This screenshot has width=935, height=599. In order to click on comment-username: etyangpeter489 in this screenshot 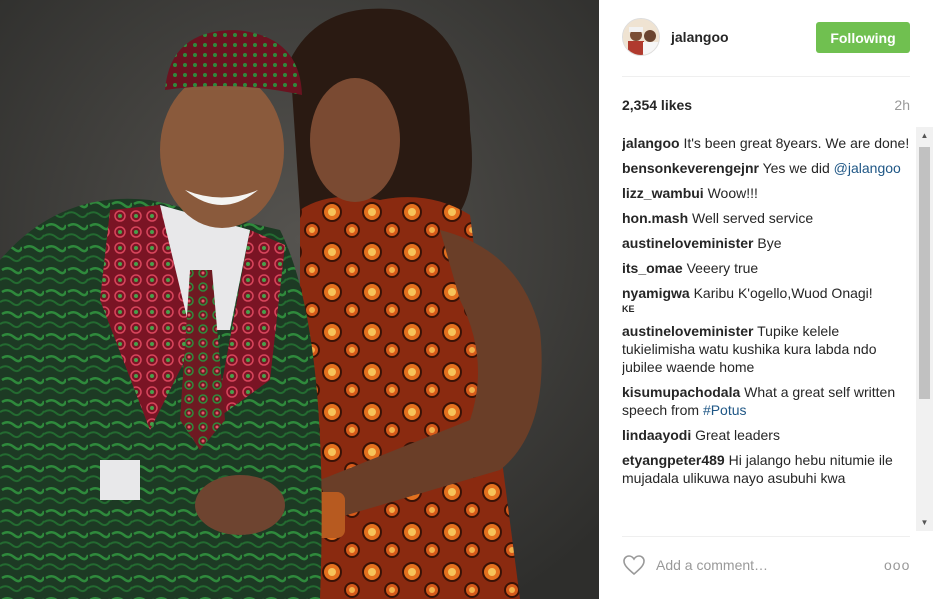, I will do `click(673, 460)`.